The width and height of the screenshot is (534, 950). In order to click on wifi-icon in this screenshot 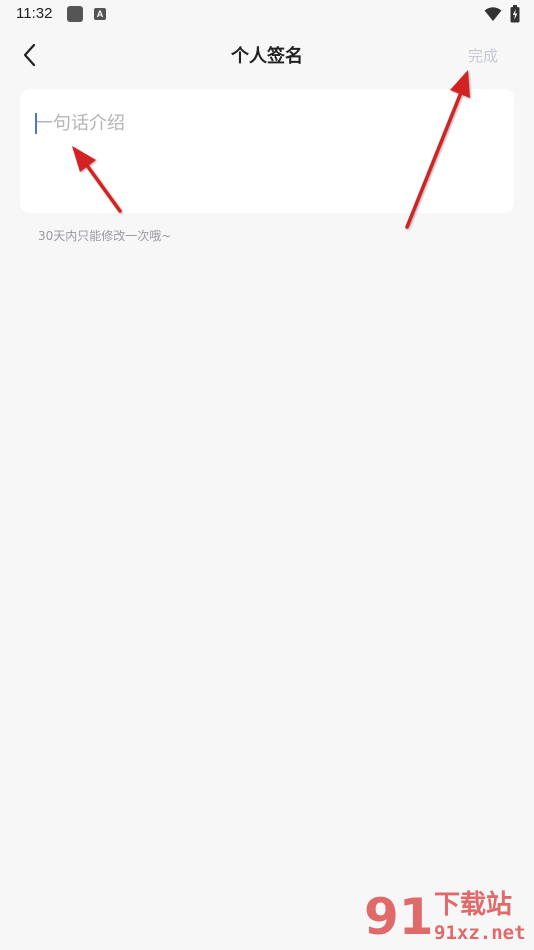, I will do `click(493, 14)`.